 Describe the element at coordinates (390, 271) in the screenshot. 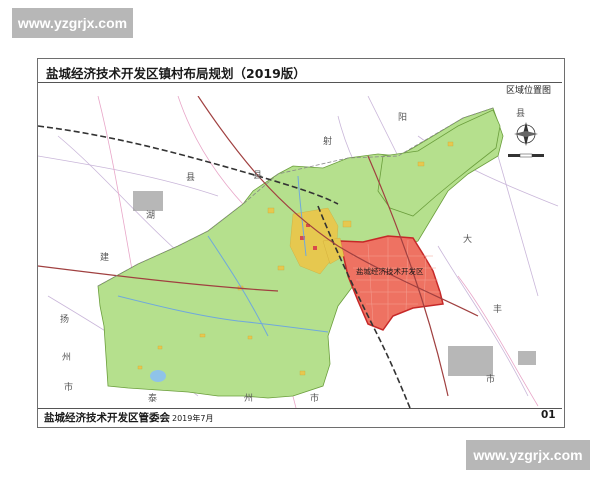

I see `zone-label: 盐城经济技术开发区` at that location.